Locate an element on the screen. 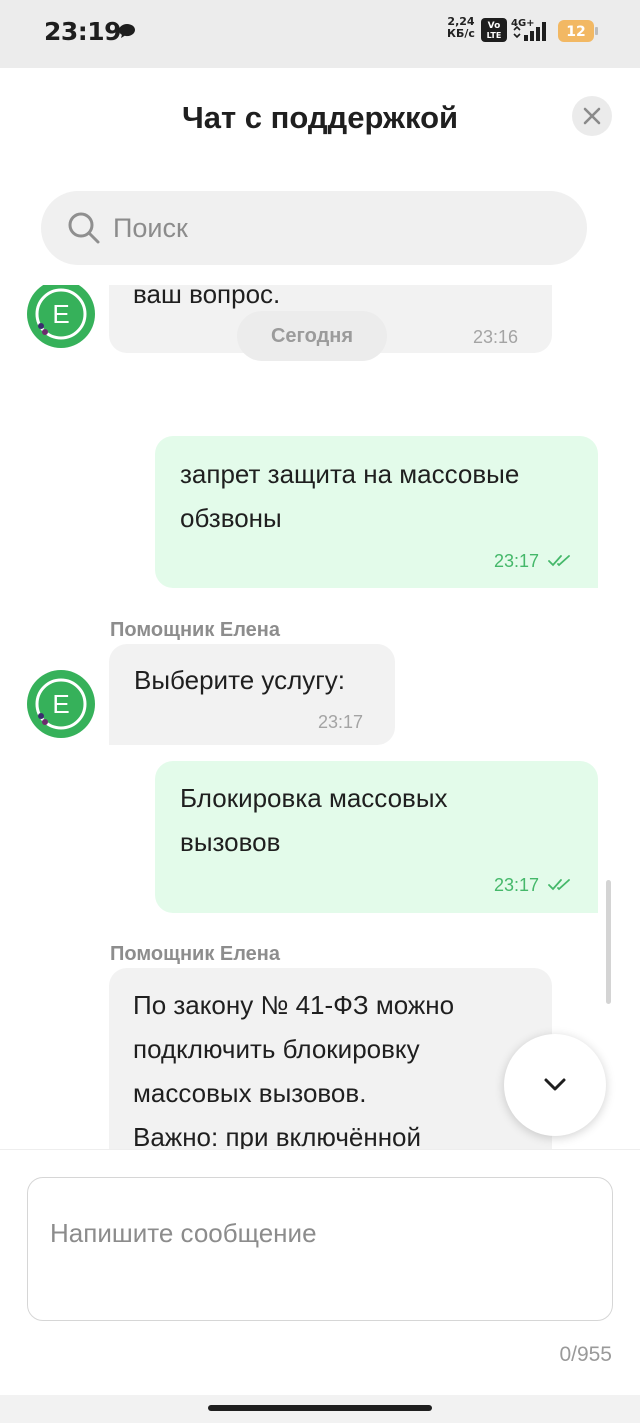 The height and width of the screenshot is (1423, 640). battery-icon: 12 is located at coordinates (578, 31).